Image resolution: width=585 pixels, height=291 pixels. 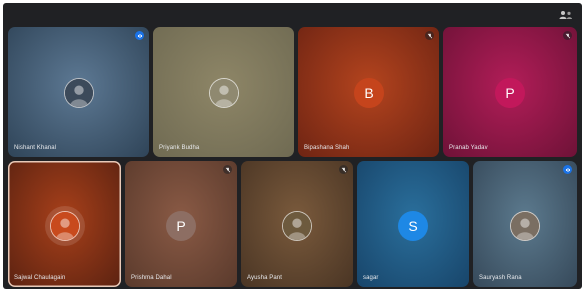 I want to click on participant-name: Ayusha Pant, so click(x=265, y=278).